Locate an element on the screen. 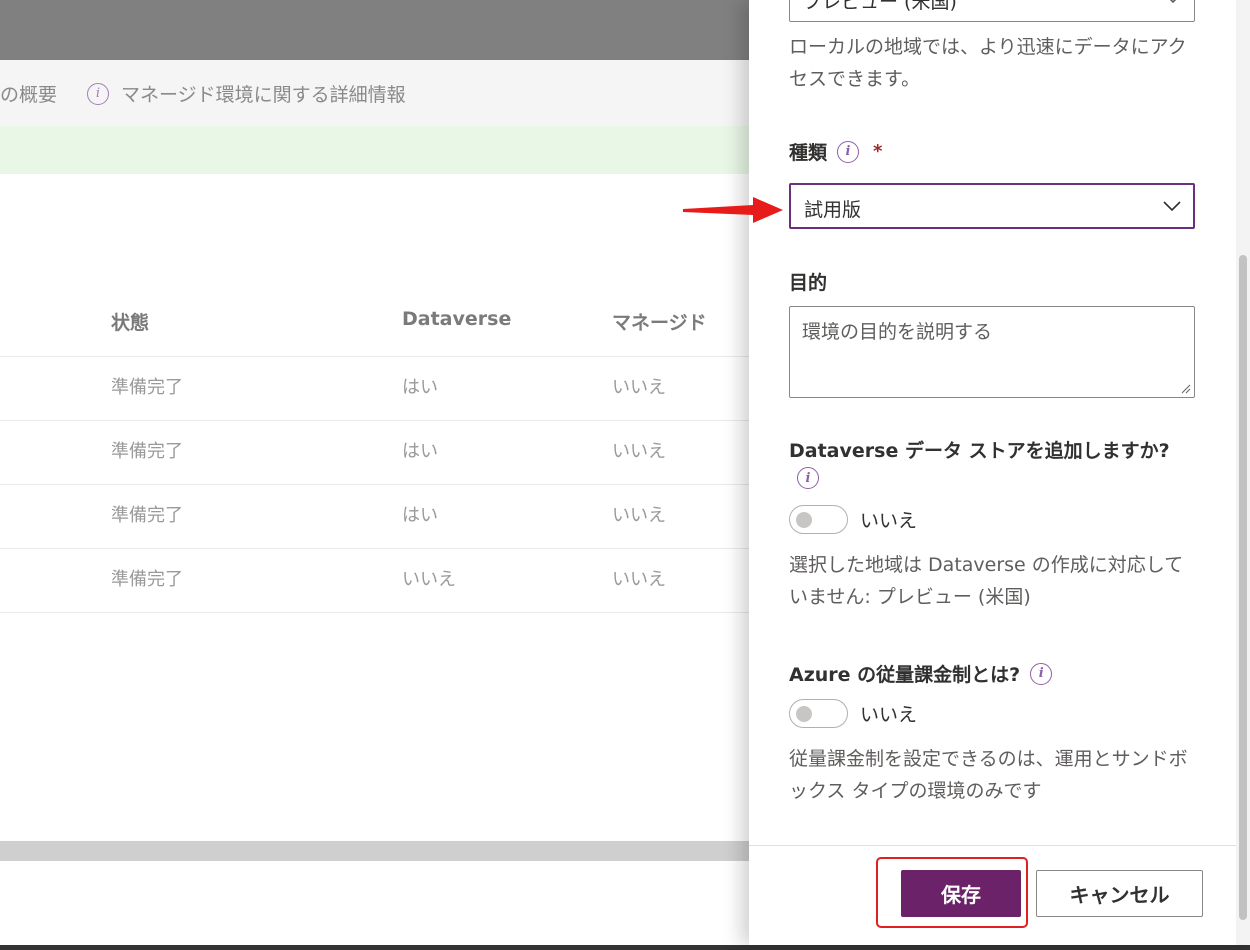 This screenshot has width=1250, height=950. managed-info-label: マネージド環境に関する詳細情報 is located at coordinates (263, 95).